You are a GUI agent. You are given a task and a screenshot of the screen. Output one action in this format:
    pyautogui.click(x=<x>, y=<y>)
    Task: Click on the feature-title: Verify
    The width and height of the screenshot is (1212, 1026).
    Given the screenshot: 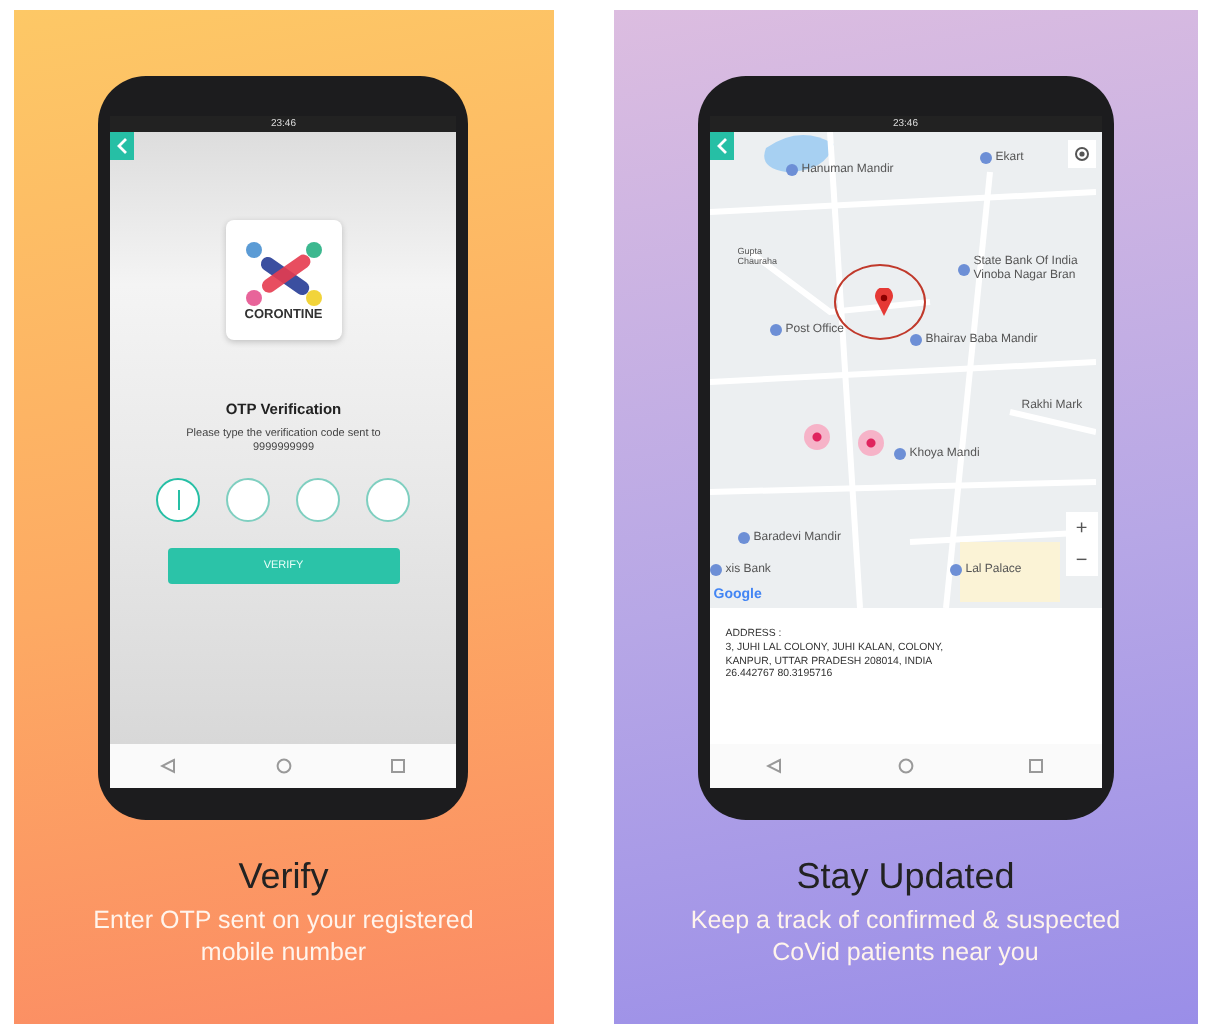 What is the action you would take?
    pyautogui.click(x=283, y=877)
    